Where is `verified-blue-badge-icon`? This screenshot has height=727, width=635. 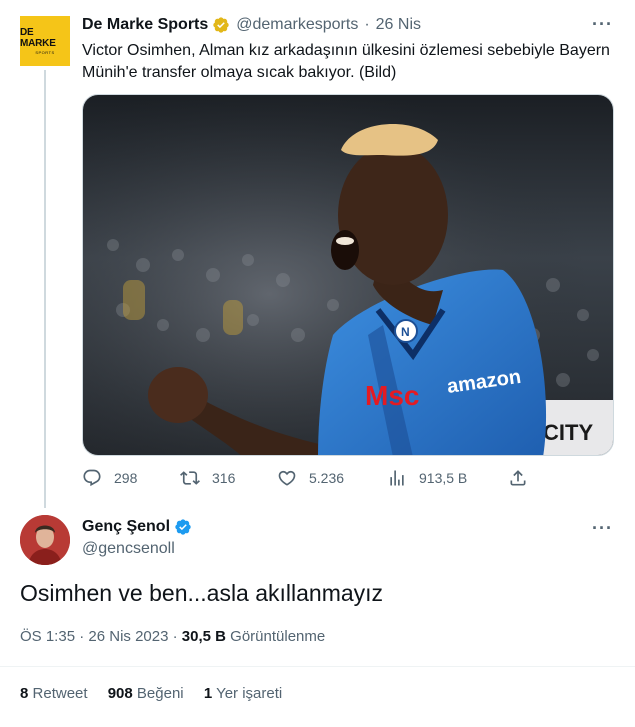 verified-blue-badge-icon is located at coordinates (183, 527).